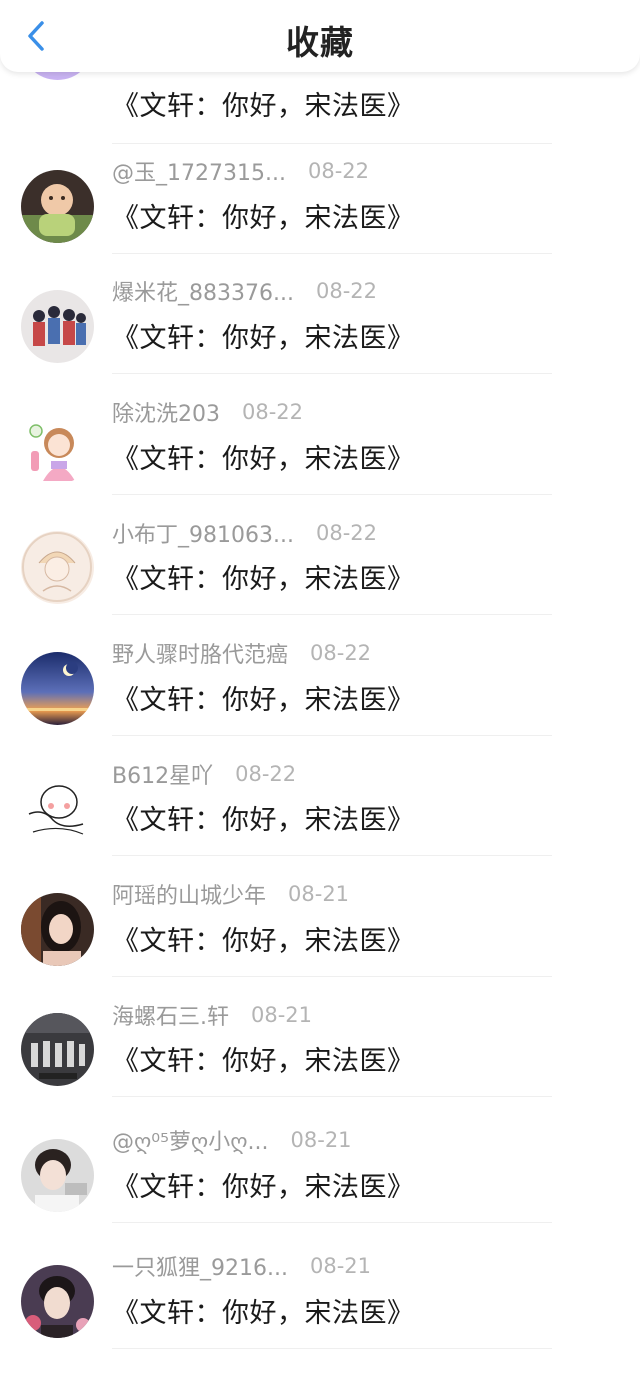 Image resolution: width=640 pixels, height=1373 pixels. I want to click on item-meta: 野人骤时胳代范癌 08-22, so click(241, 653).